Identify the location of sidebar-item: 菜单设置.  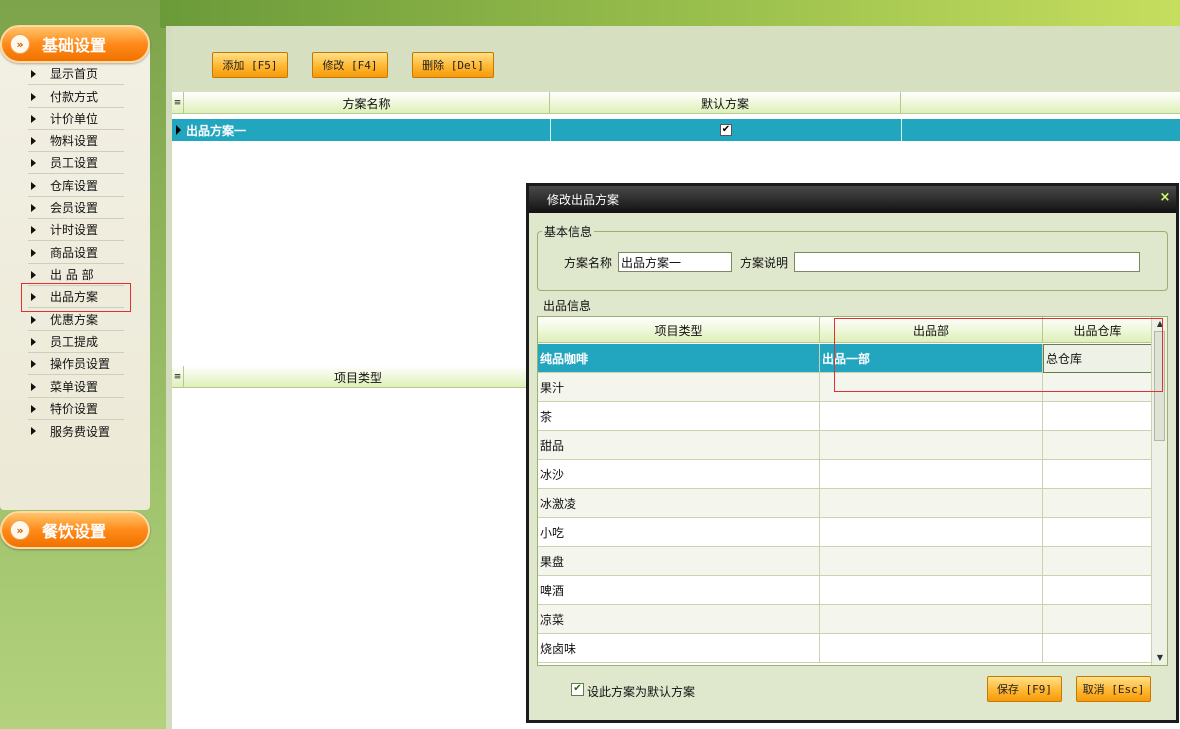
(76, 387).